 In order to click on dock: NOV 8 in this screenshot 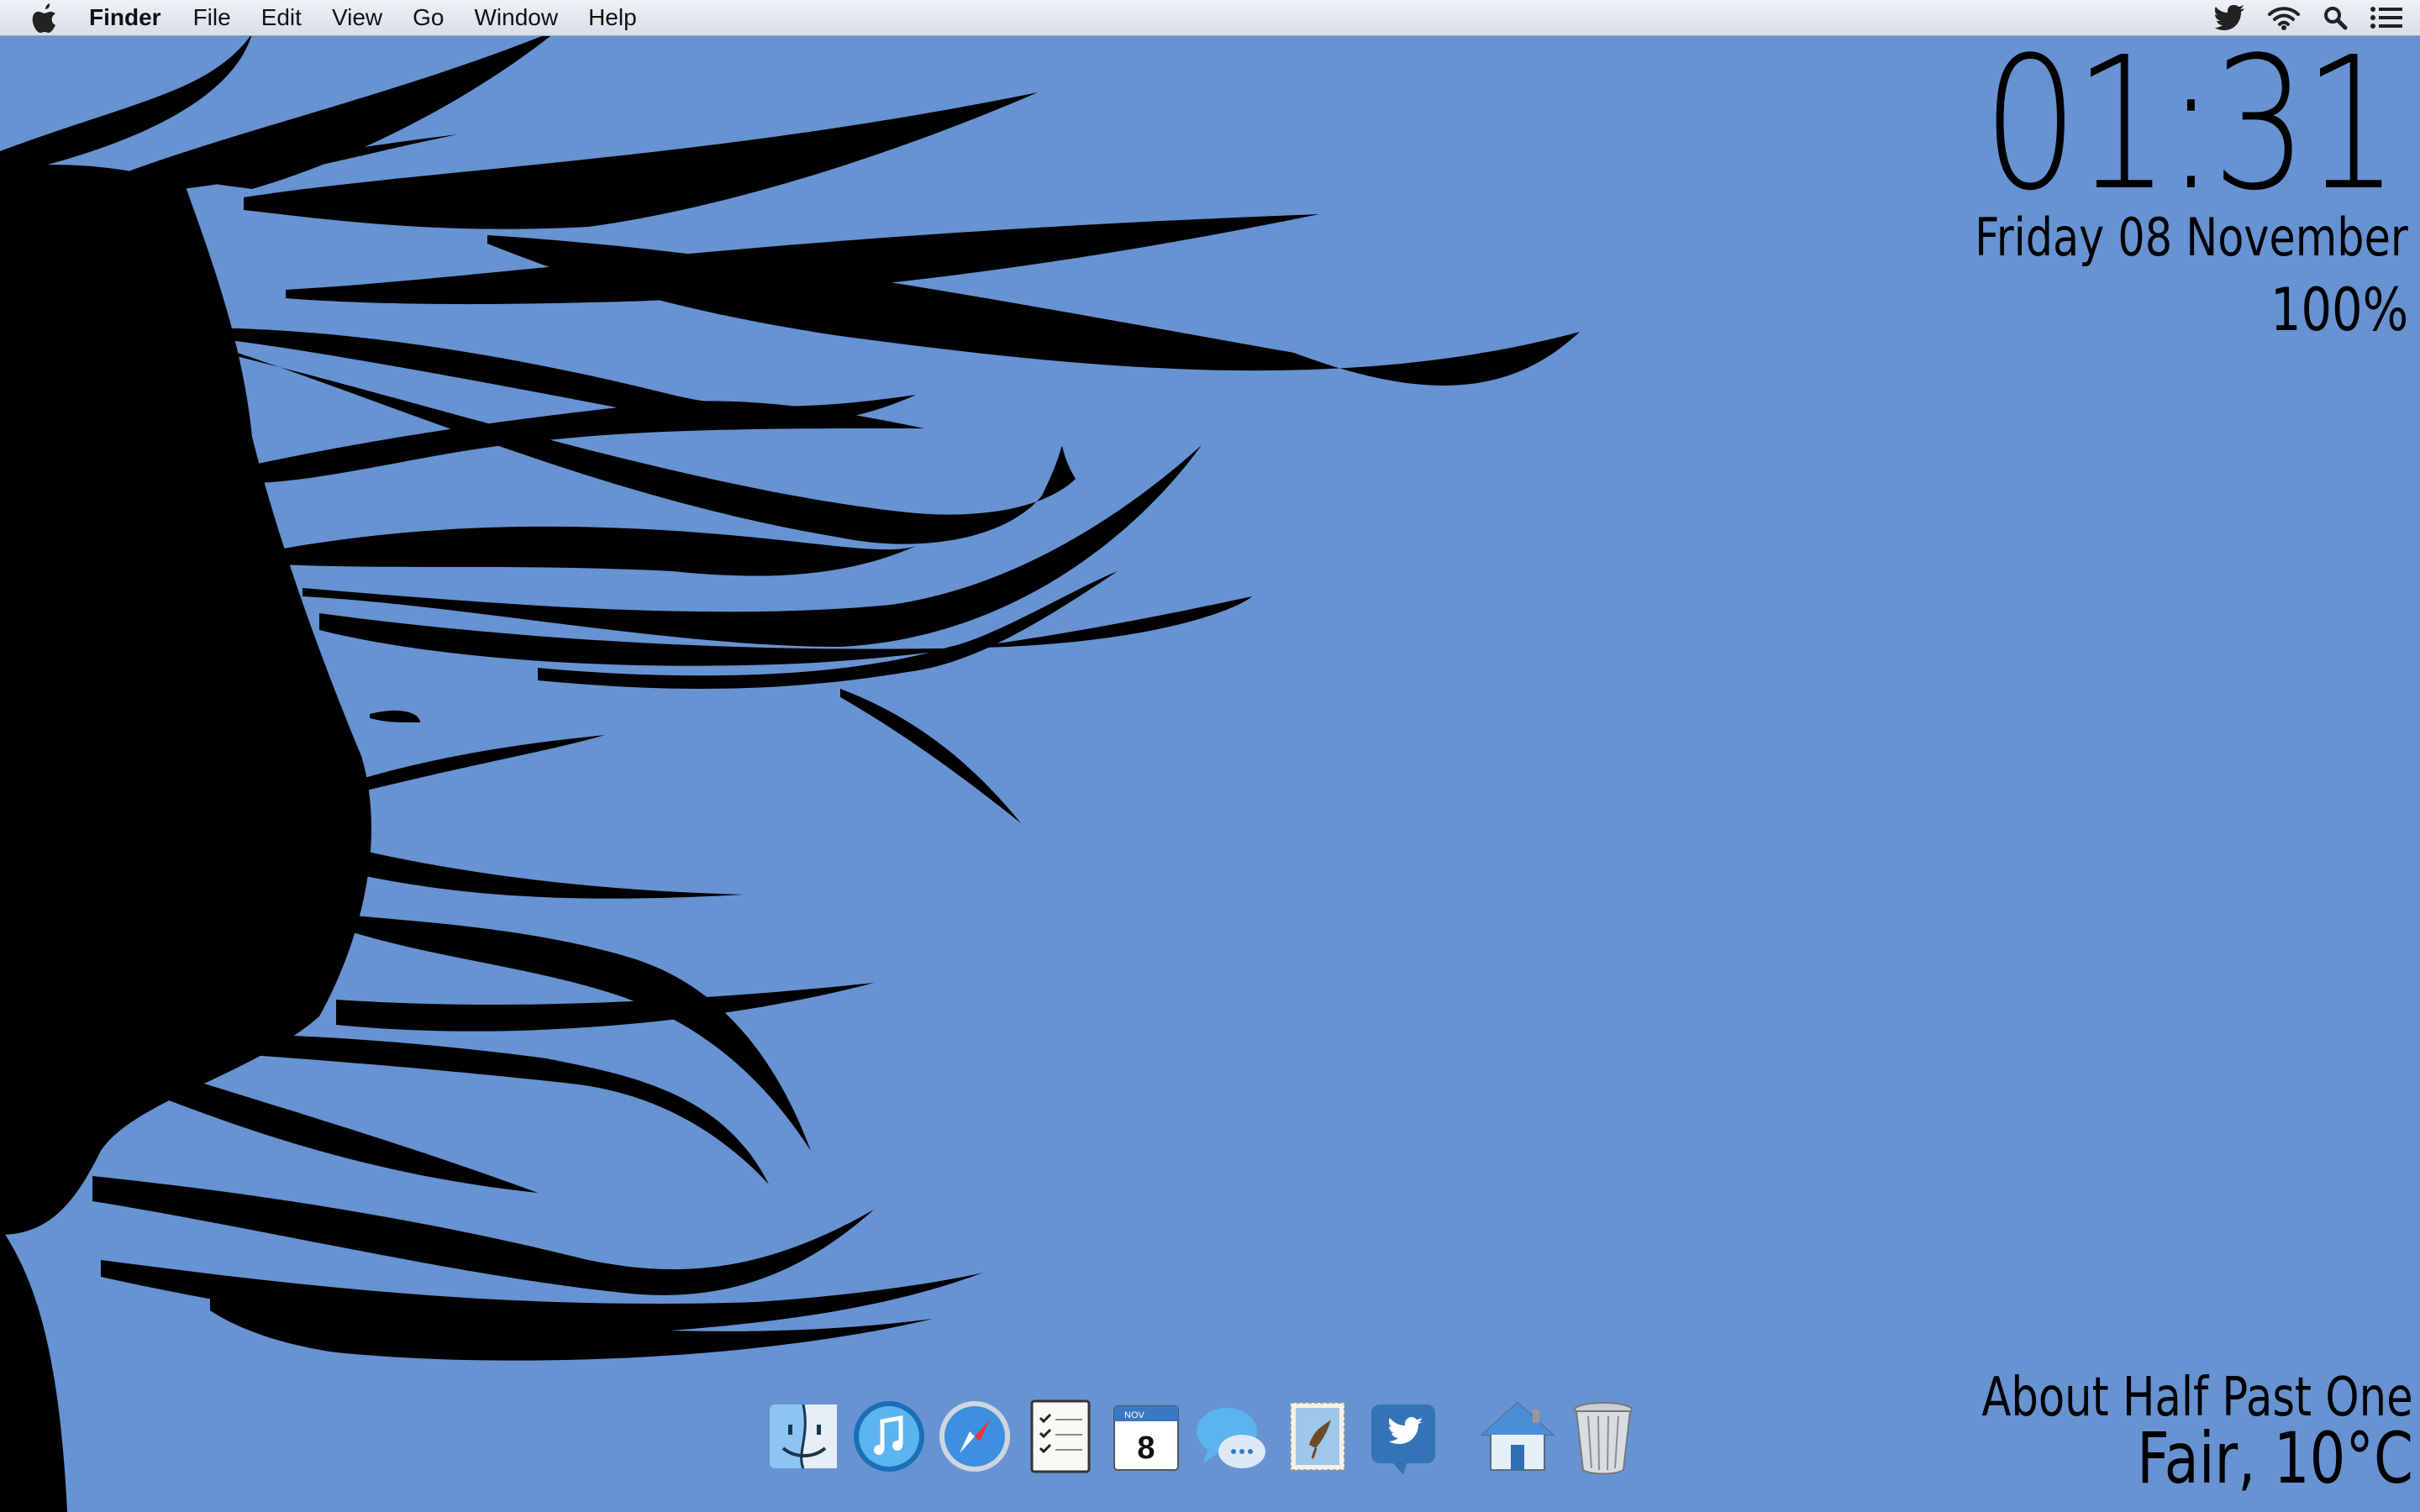, I will do `click(1210, 1444)`.